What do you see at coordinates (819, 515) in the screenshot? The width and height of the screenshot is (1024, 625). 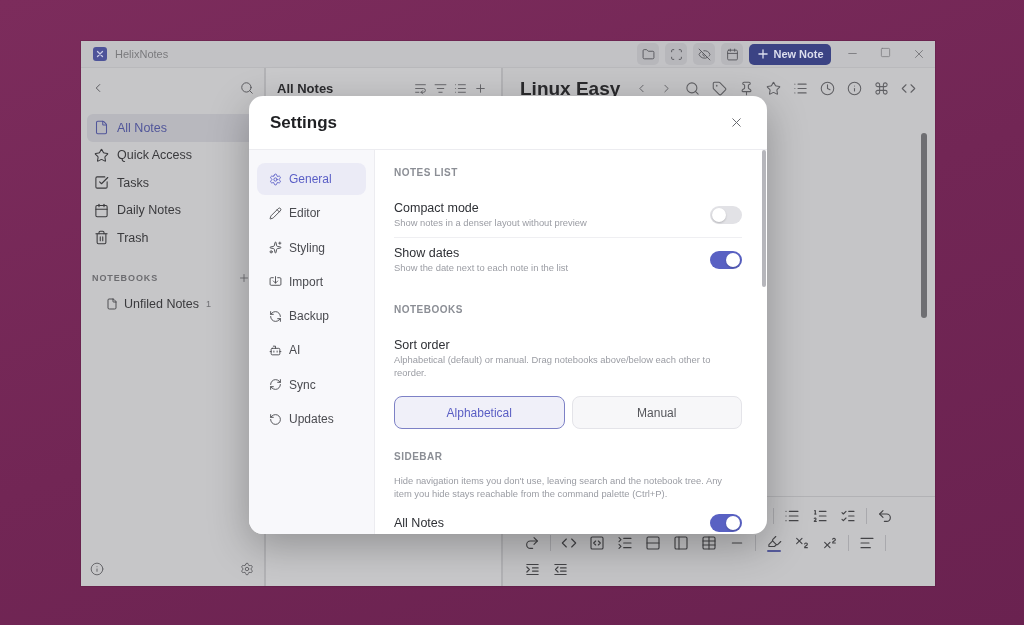 I see `numbered-list-icon` at bounding box center [819, 515].